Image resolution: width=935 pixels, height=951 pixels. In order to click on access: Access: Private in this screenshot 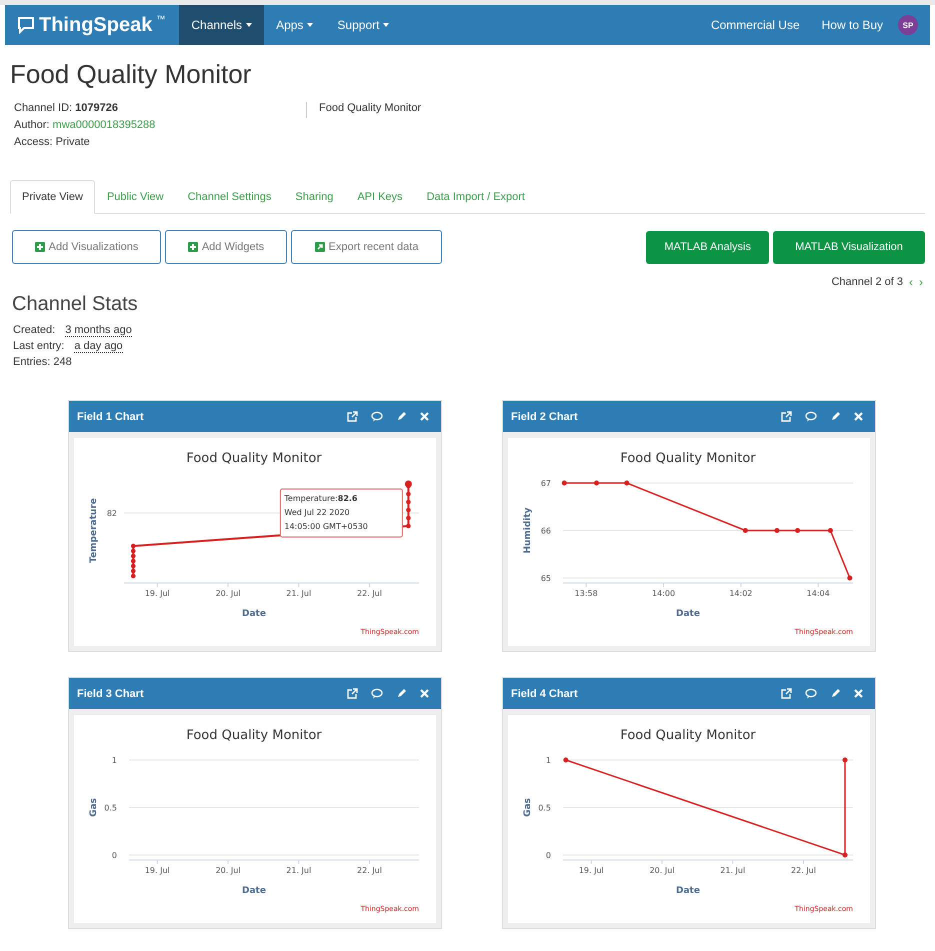, I will do `click(52, 142)`.